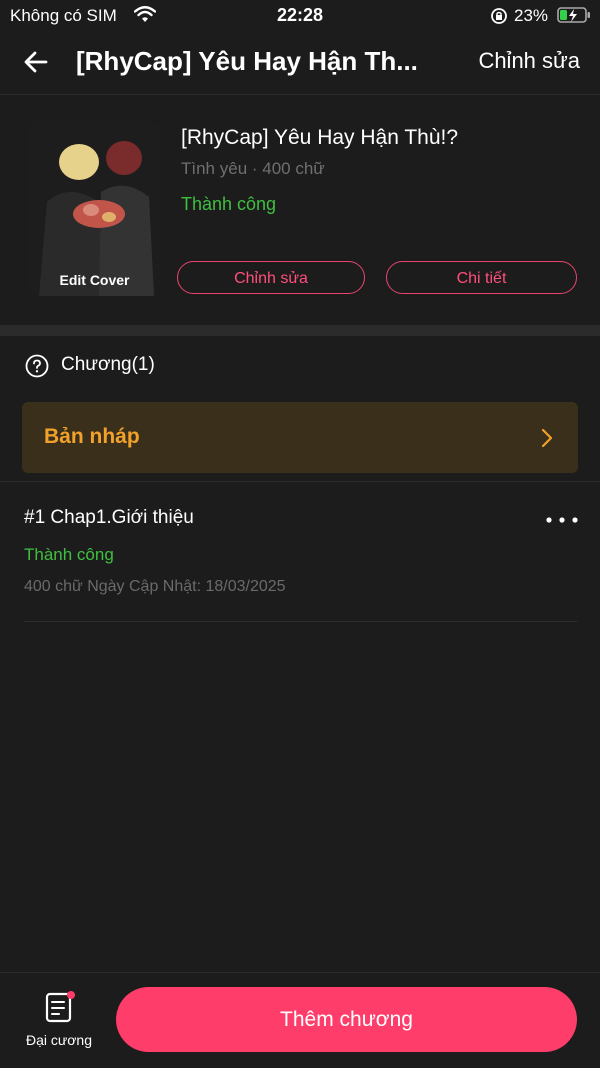 The width and height of the screenshot is (600, 1068). Describe the element at coordinates (109, 517) in the screenshot. I see `chapter-title: #1 Chap1.Giới thiệu` at that location.